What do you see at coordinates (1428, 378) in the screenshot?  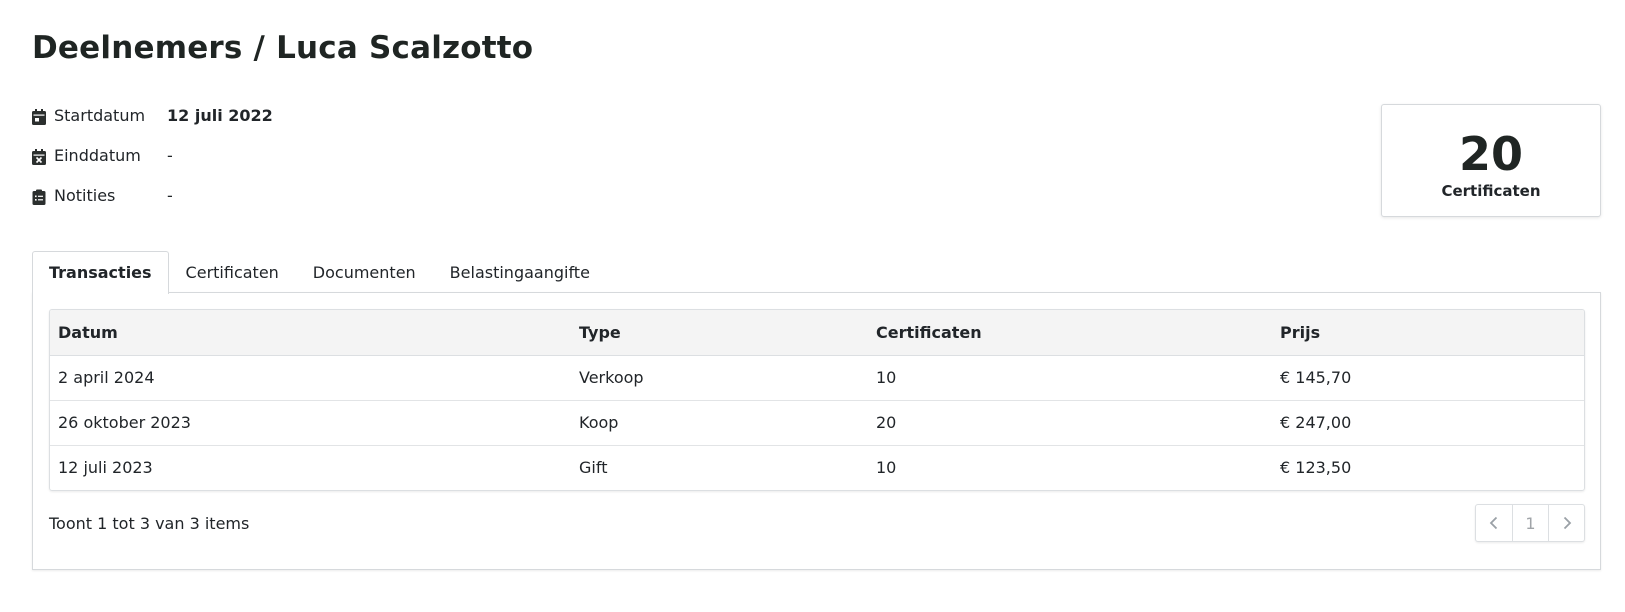 I see `cell-prijs: € 145,70` at bounding box center [1428, 378].